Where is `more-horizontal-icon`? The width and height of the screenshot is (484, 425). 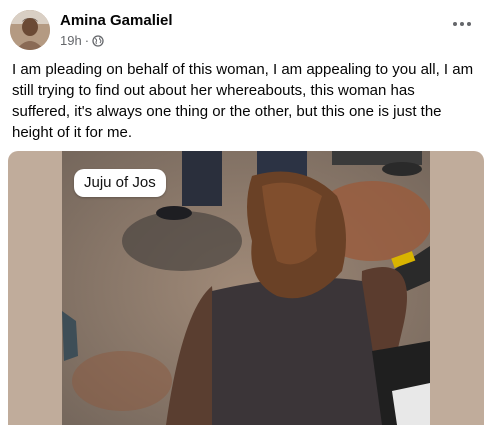
more-horizontal-icon is located at coordinates (462, 24).